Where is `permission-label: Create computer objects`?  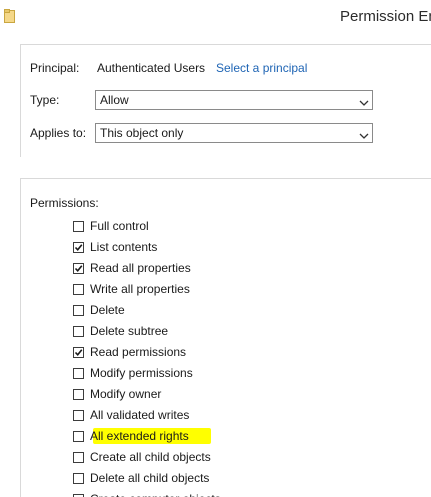 permission-label: Create computer objects is located at coordinates (155, 494).